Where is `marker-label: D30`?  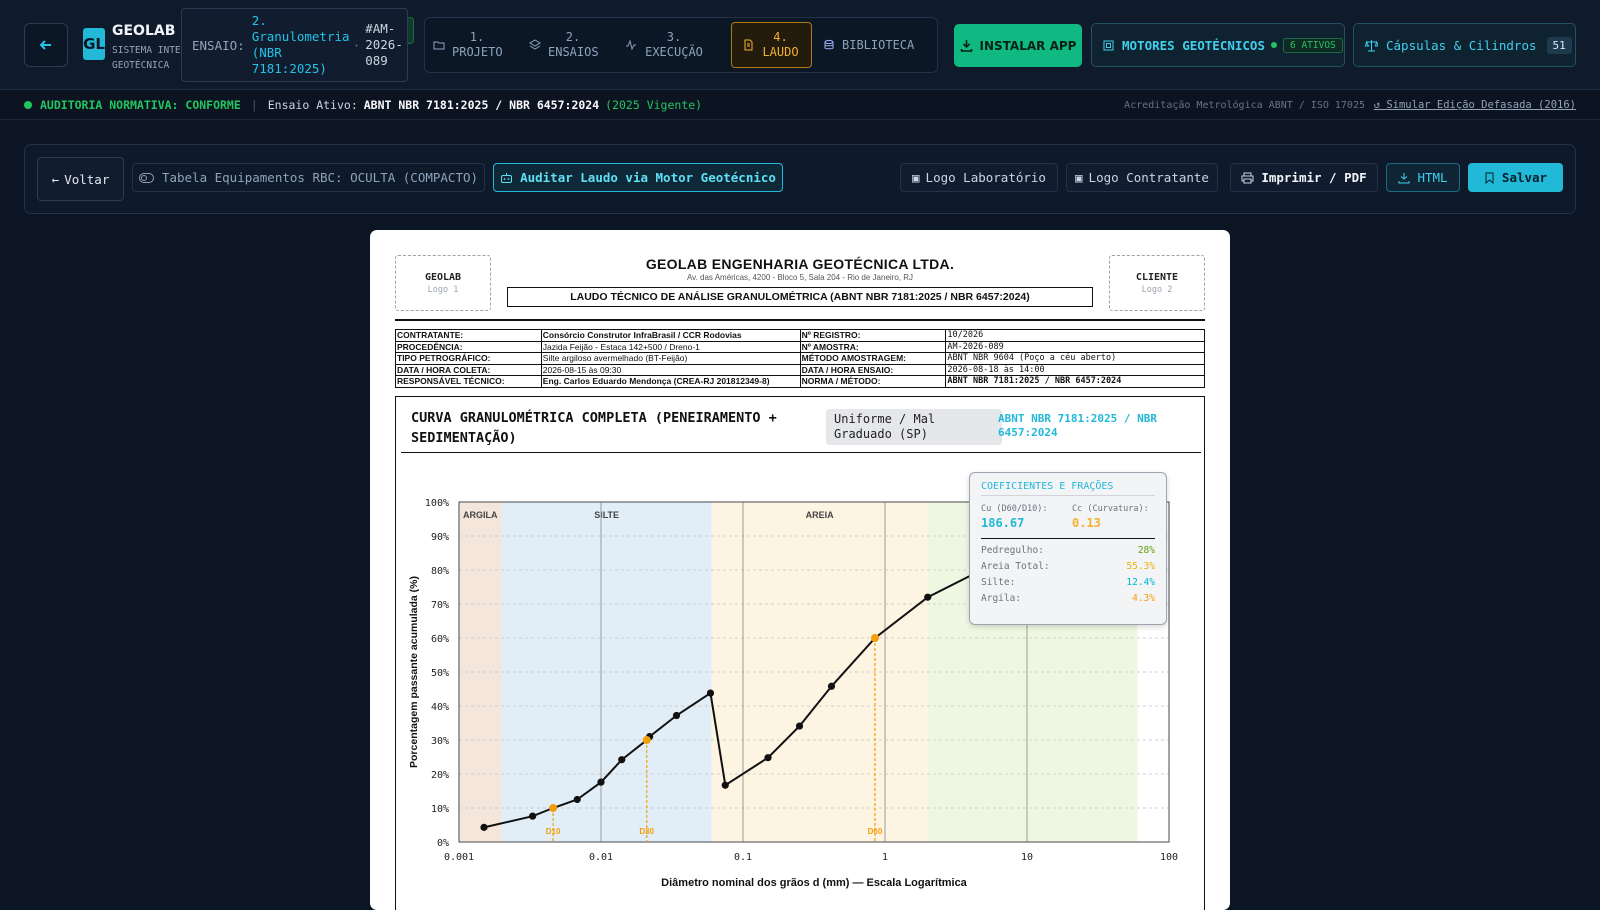 marker-label: D30 is located at coordinates (646, 831).